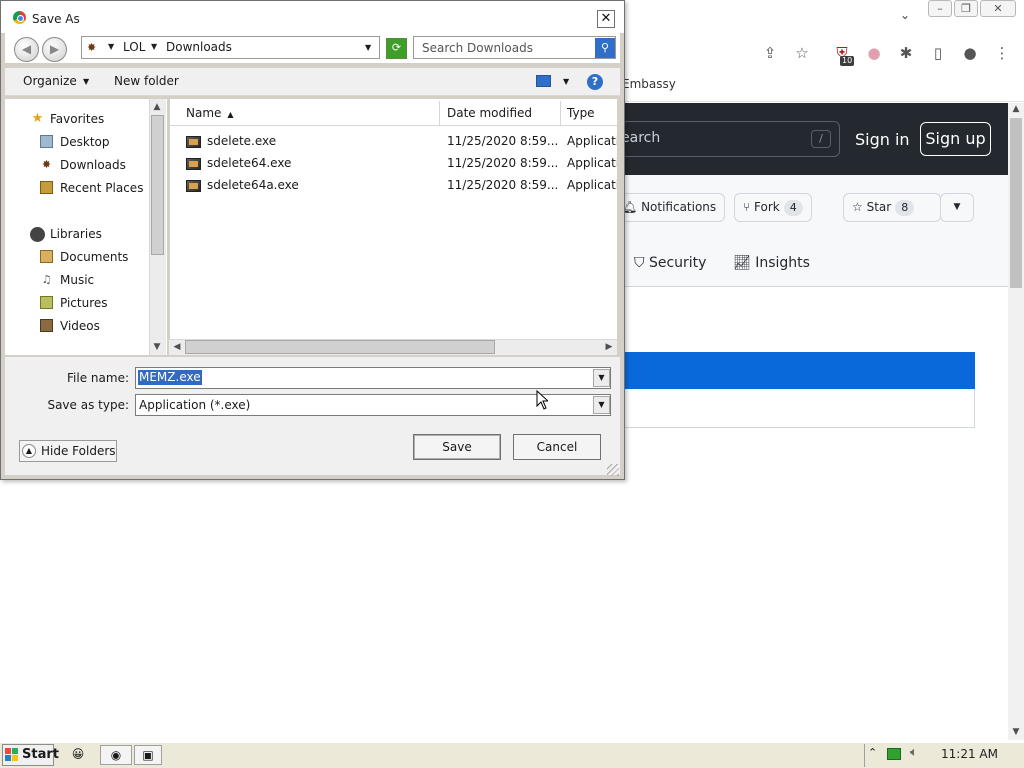 The width and height of the screenshot is (1024, 768). What do you see at coordinates (601, 378) in the screenshot?
I see `file-name-dropdown-icon: ▼` at bounding box center [601, 378].